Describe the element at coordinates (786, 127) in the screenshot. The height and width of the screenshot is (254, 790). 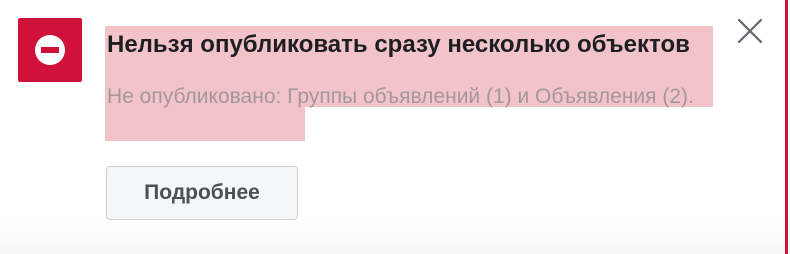
I see `accent-bar` at that location.